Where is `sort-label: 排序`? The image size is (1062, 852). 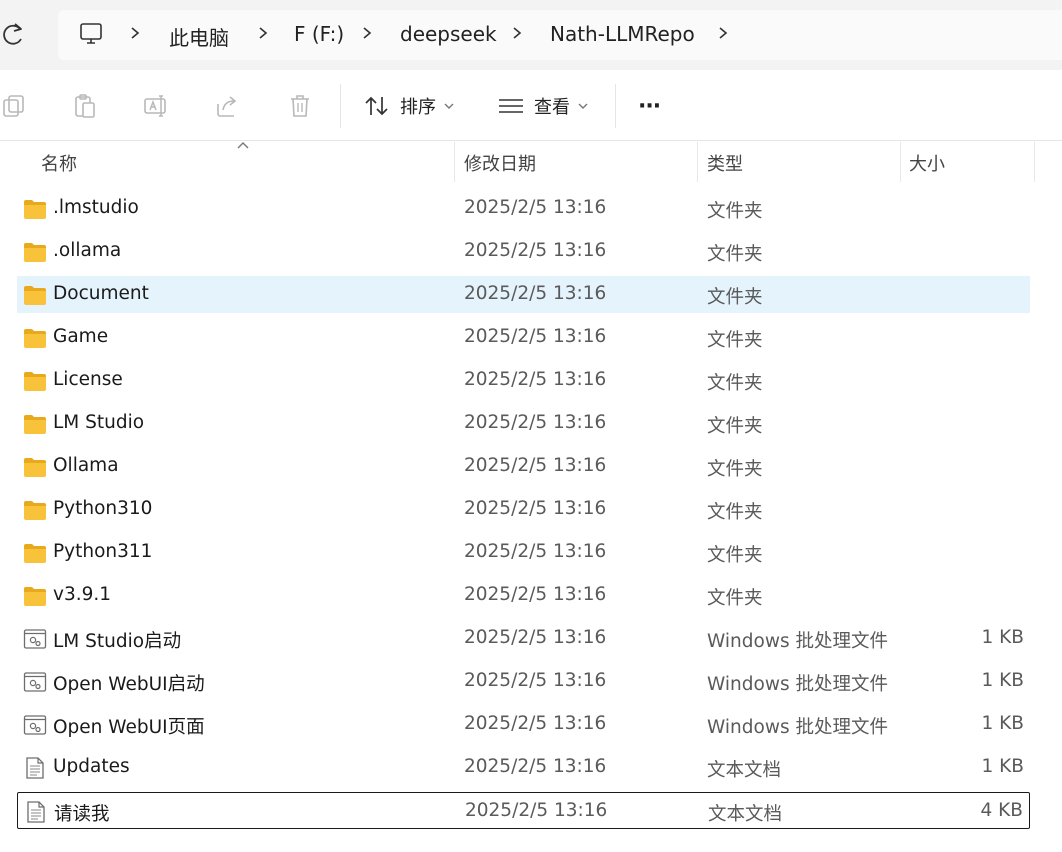 sort-label: 排序 is located at coordinates (418, 107).